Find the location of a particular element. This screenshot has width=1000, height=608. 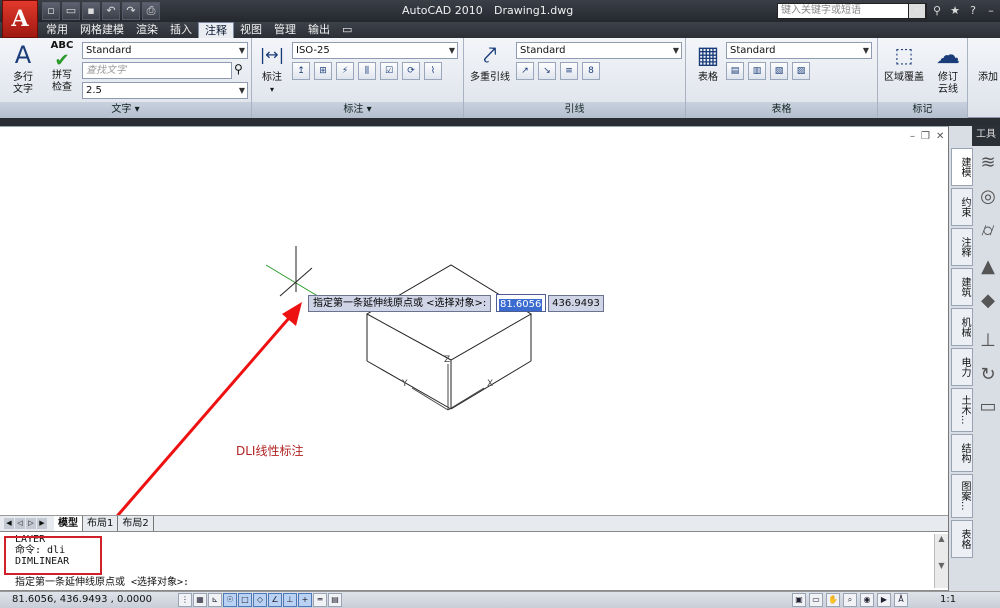

link-data-icon: ▥ is located at coordinates (757, 71).